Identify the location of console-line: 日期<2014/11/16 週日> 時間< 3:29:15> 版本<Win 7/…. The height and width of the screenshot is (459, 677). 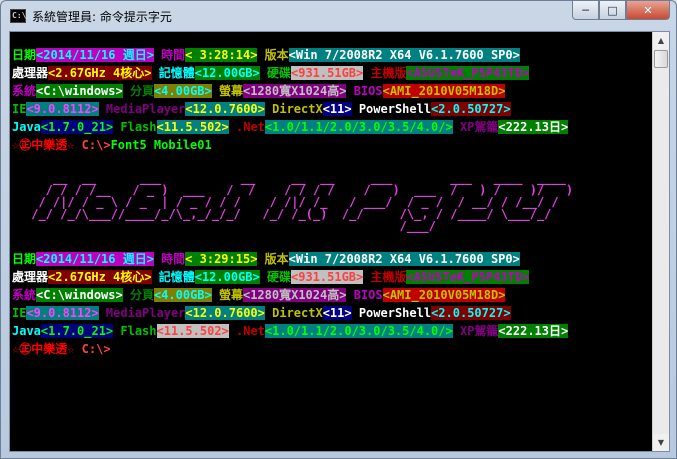
(330, 259).